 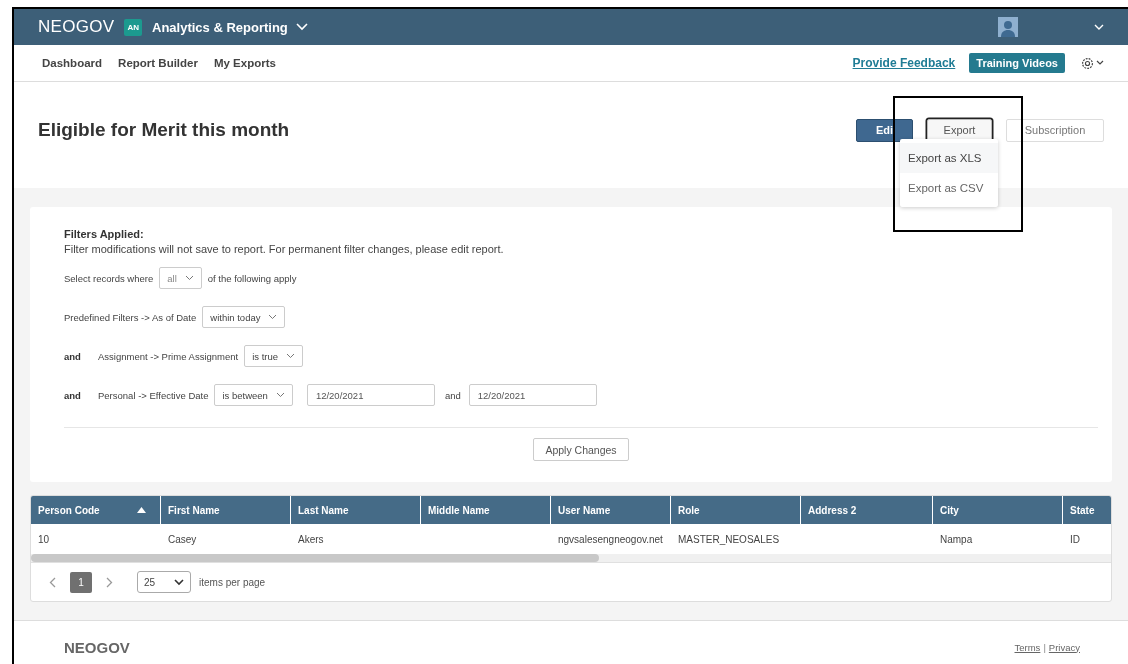 I want to click on footer-link: Terms, so click(x=1027, y=647).